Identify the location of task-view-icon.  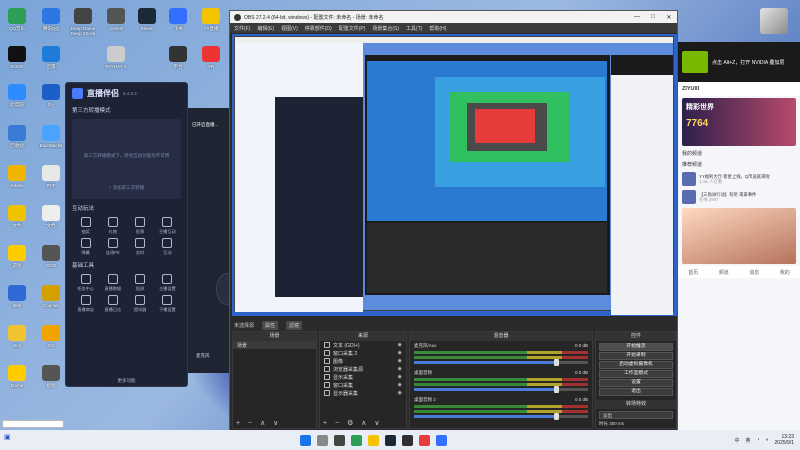
(339, 440).